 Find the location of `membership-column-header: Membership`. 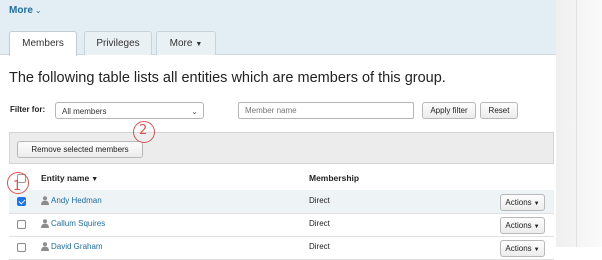

membership-column-header: Membership is located at coordinates (334, 178).